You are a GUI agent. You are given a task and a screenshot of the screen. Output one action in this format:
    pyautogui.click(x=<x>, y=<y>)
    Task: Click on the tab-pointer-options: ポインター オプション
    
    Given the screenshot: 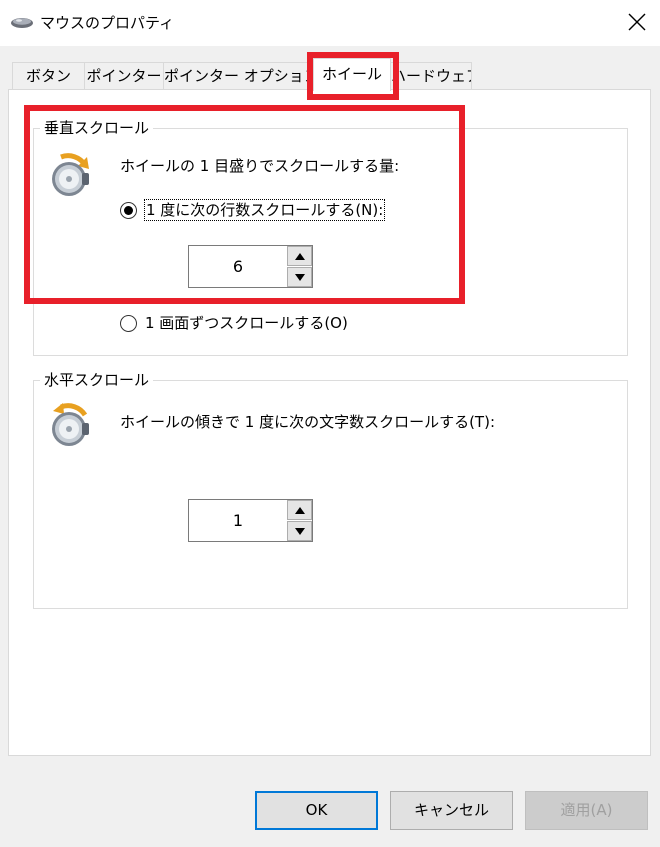 What is the action you would take?
    pyautogui.click(x=237, y=75)
    